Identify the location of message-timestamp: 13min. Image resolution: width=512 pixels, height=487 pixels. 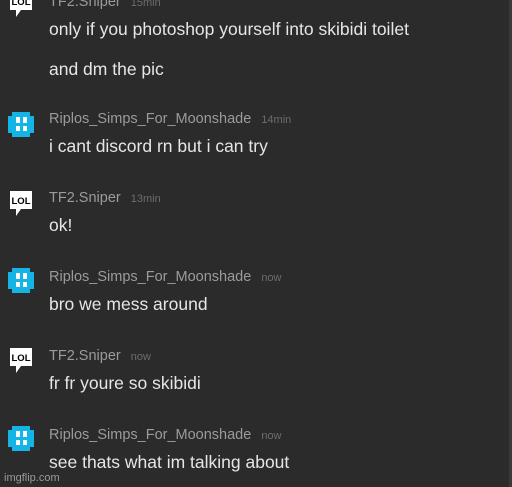
(145, 199).